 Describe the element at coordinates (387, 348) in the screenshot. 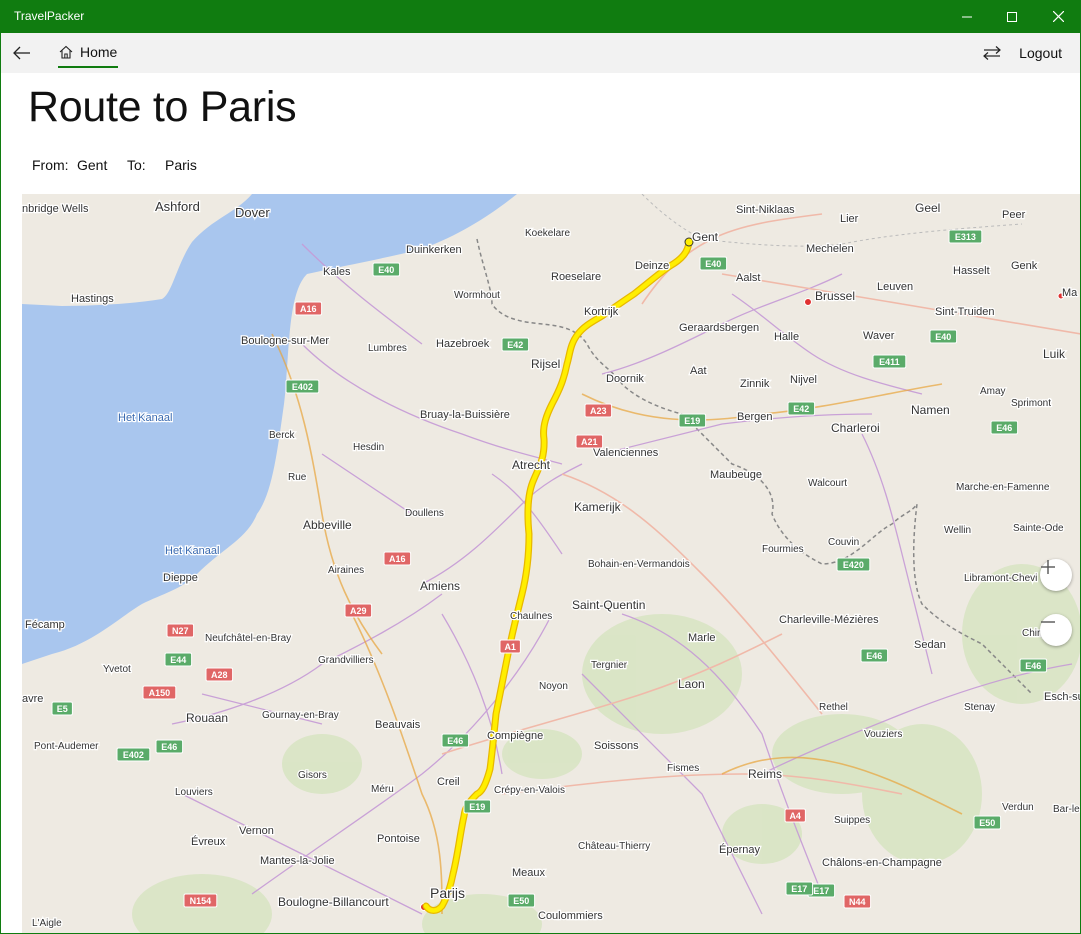

I see `map-label: Lumbres` at that location.